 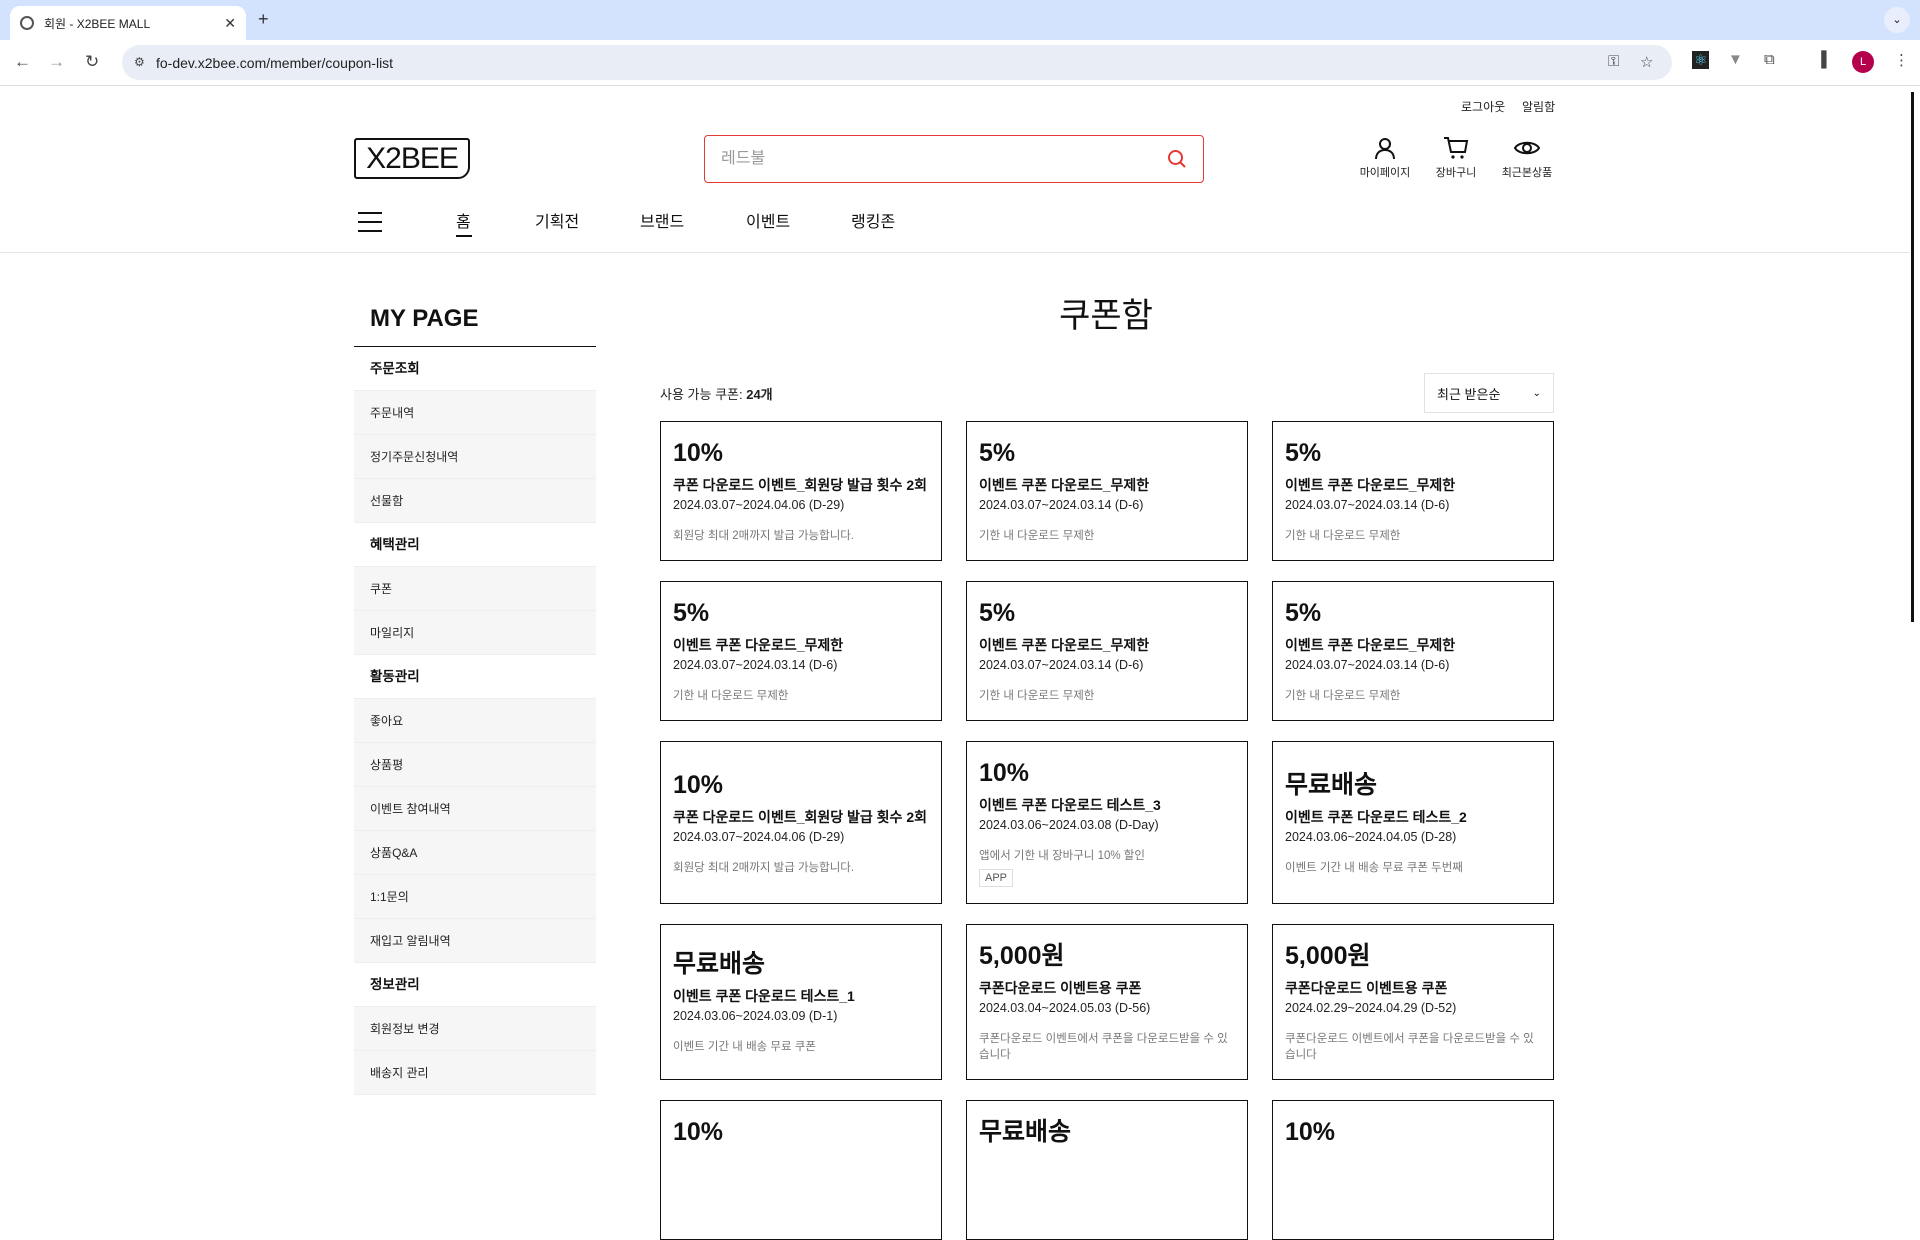 I want to click on sort-select: 최근 받은순 ⌄, so click(x=1489, y=393).